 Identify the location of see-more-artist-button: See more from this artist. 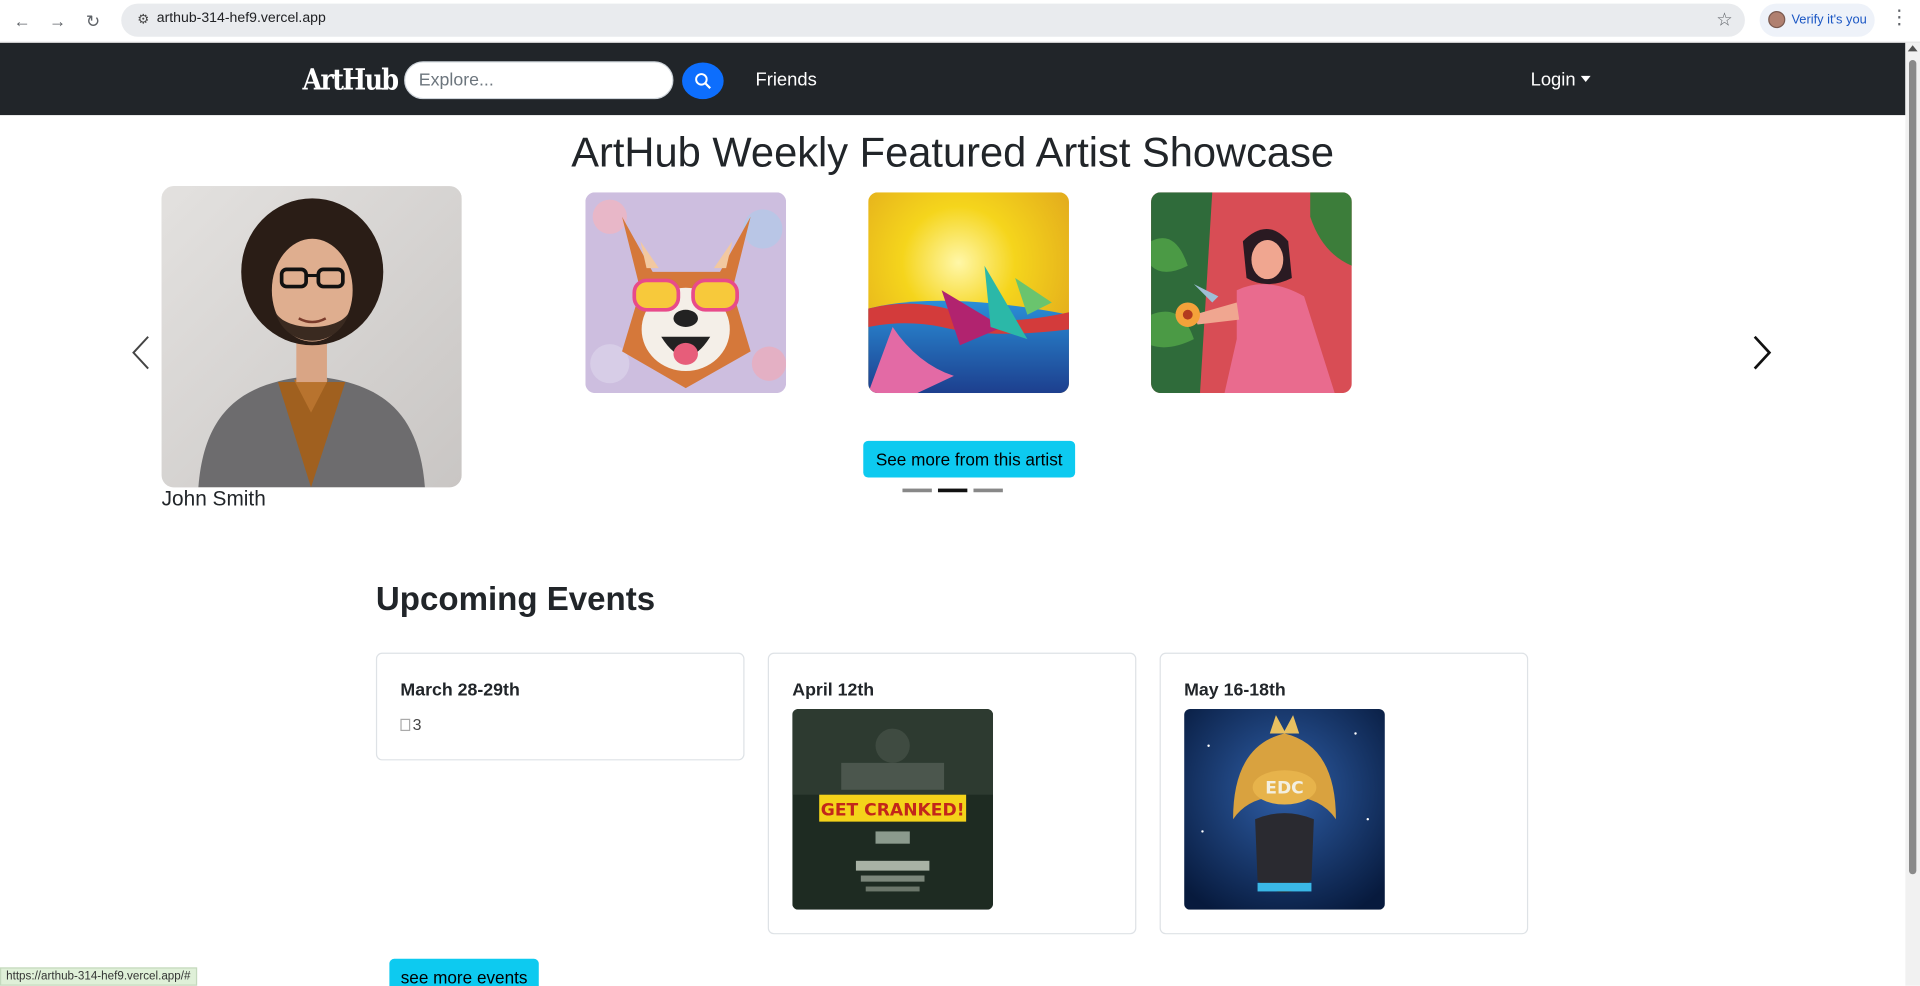
(969, 459).